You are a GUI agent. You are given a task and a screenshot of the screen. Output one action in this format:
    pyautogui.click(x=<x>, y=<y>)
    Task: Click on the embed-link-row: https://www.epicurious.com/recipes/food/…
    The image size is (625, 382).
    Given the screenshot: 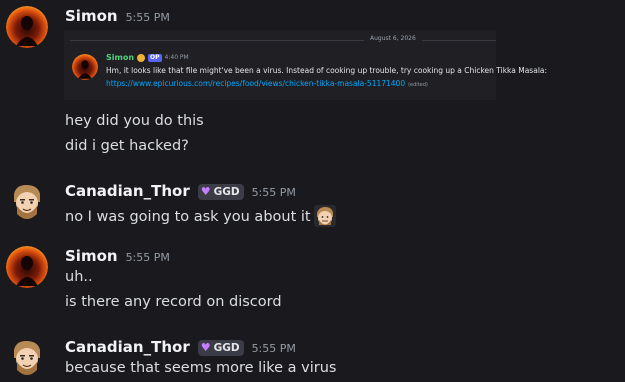 What is the action you would take?
    pyautogui.click(x=267, y=83)
    